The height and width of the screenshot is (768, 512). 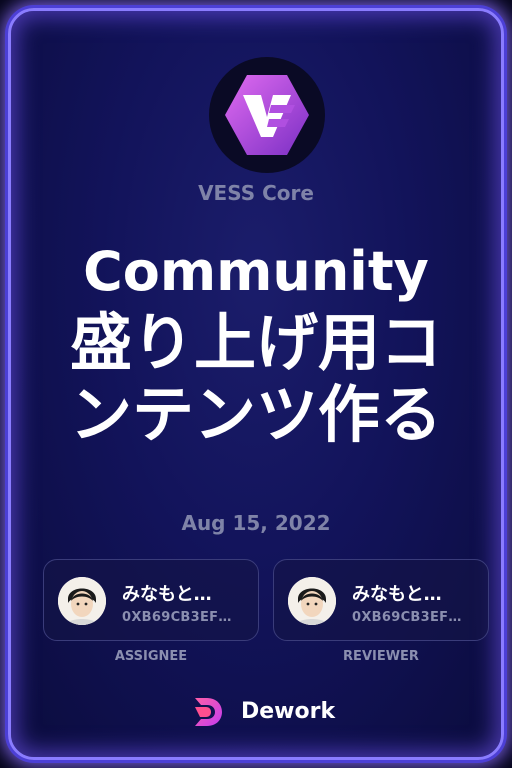 I want to click on reviewer-role-label: REVIEWER, so click(x=381, y=656).